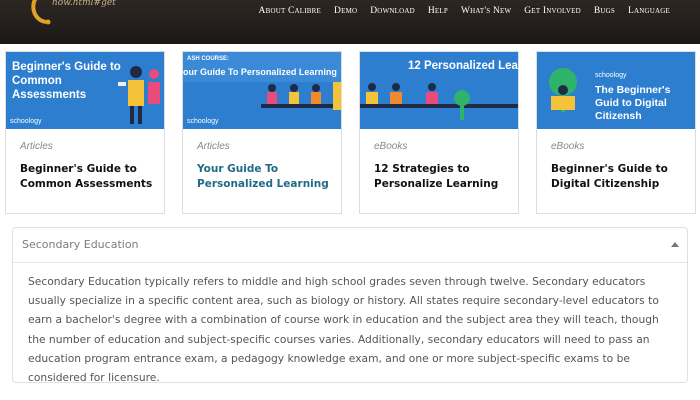  I want to click on nav-get-involved: Get Involved, so click(552, 11).